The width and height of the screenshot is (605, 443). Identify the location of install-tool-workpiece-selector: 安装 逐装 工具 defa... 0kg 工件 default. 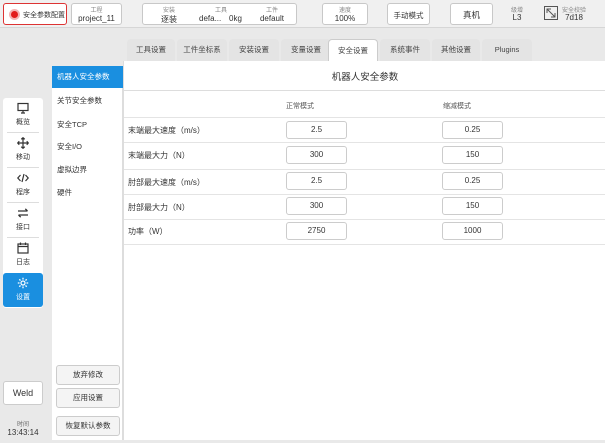
(219, 14).